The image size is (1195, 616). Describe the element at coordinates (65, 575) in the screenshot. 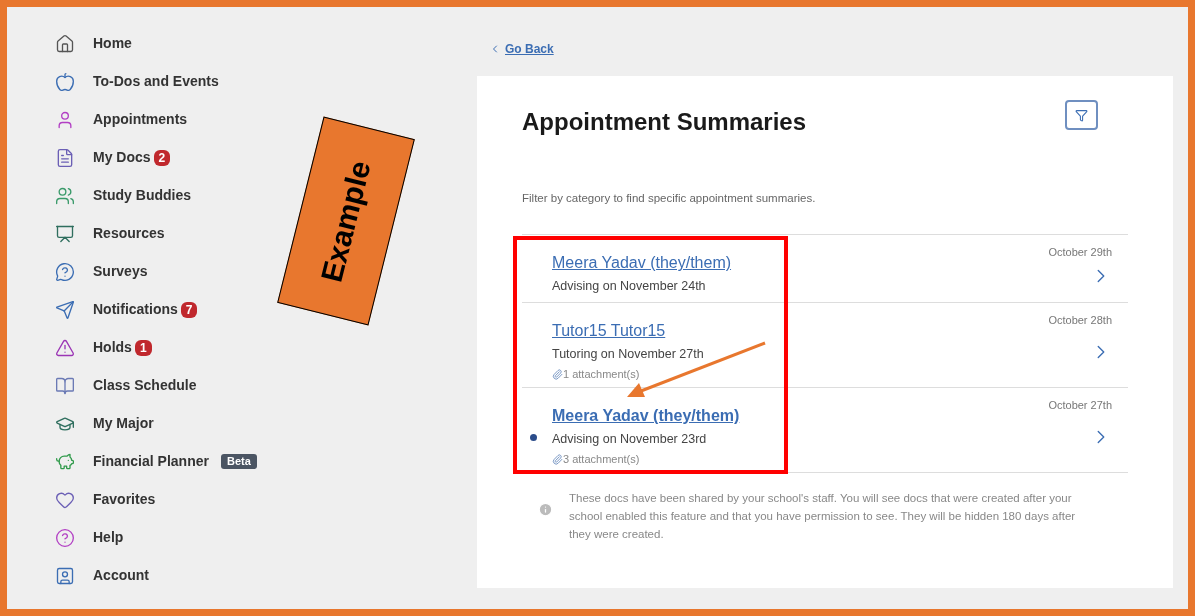

I see `account-icon` at that location.